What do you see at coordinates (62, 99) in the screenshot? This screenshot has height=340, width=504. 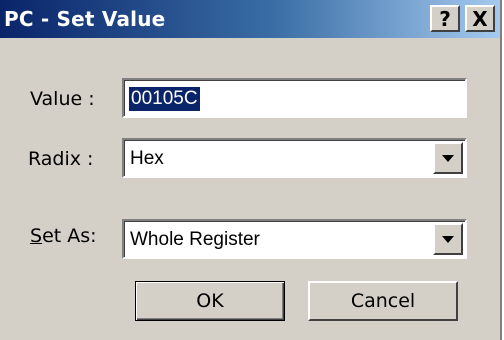 I see `value-label: Value :` at bounding box center [62, 99].